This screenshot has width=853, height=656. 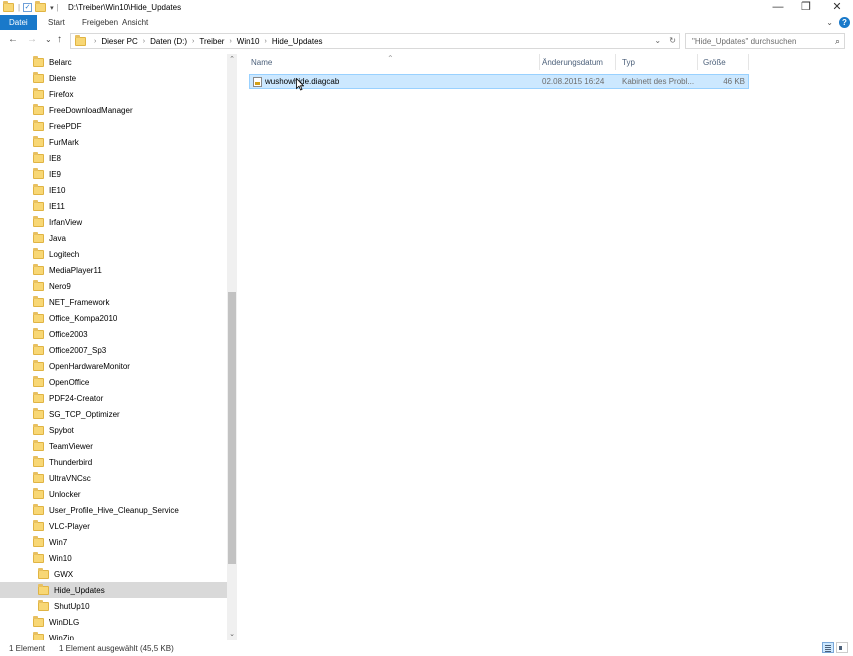 What do you see at coordinates (69, 526) in the screenshot?
I see `tree-item-label: VLC-Player` at bounding box center [69, 526].